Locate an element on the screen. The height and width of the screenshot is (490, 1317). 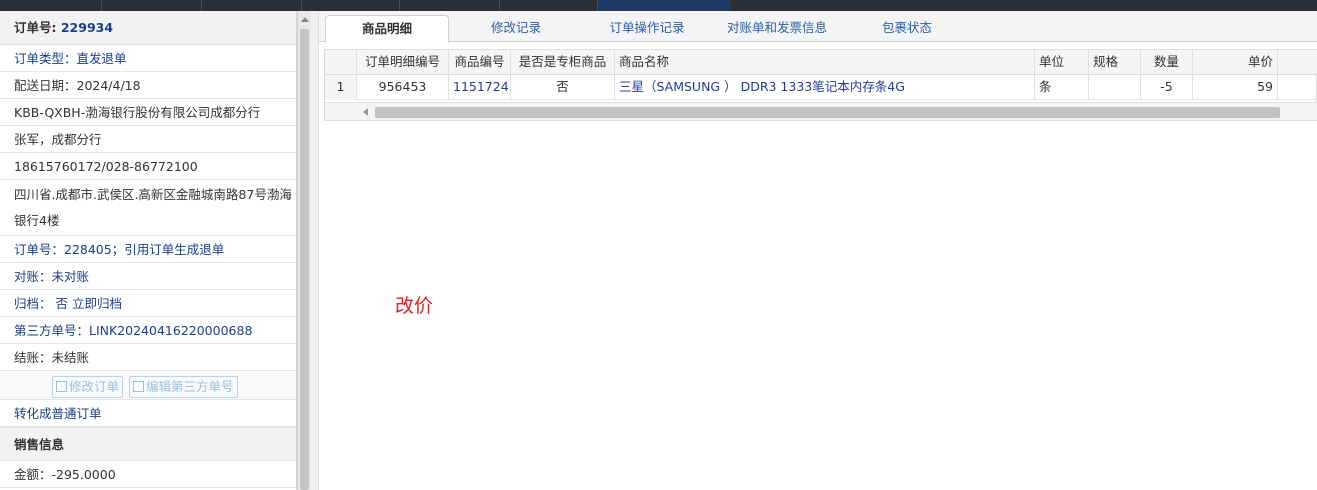
row-index: 1 is located at coordinates (341, 87).